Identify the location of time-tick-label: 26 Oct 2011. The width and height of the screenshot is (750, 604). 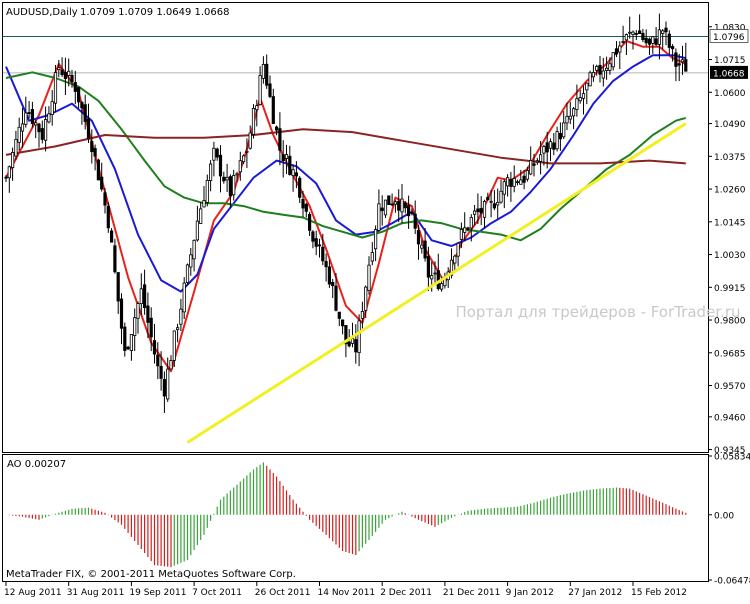
(283, 593).